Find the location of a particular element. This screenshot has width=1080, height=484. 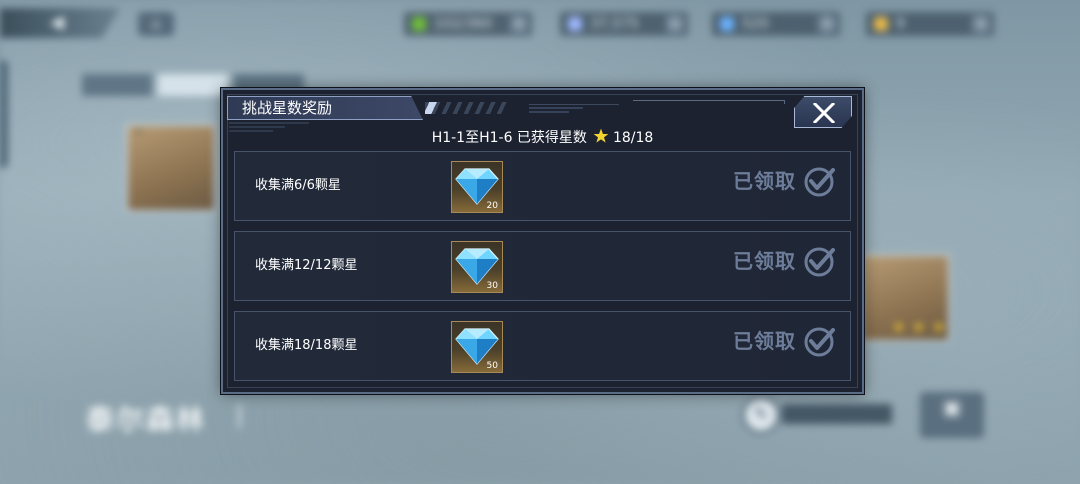

reward-quantity: 30 is located at coordinates (492, 286).